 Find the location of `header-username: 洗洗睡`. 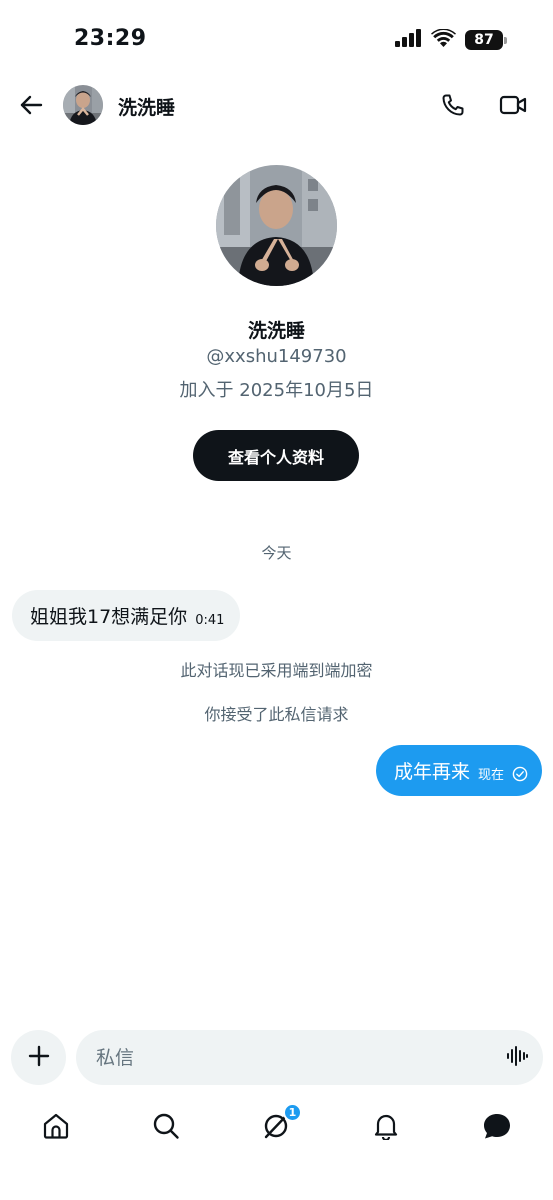

header-username: 洗洗睡 is located at coordinates (146, 106).